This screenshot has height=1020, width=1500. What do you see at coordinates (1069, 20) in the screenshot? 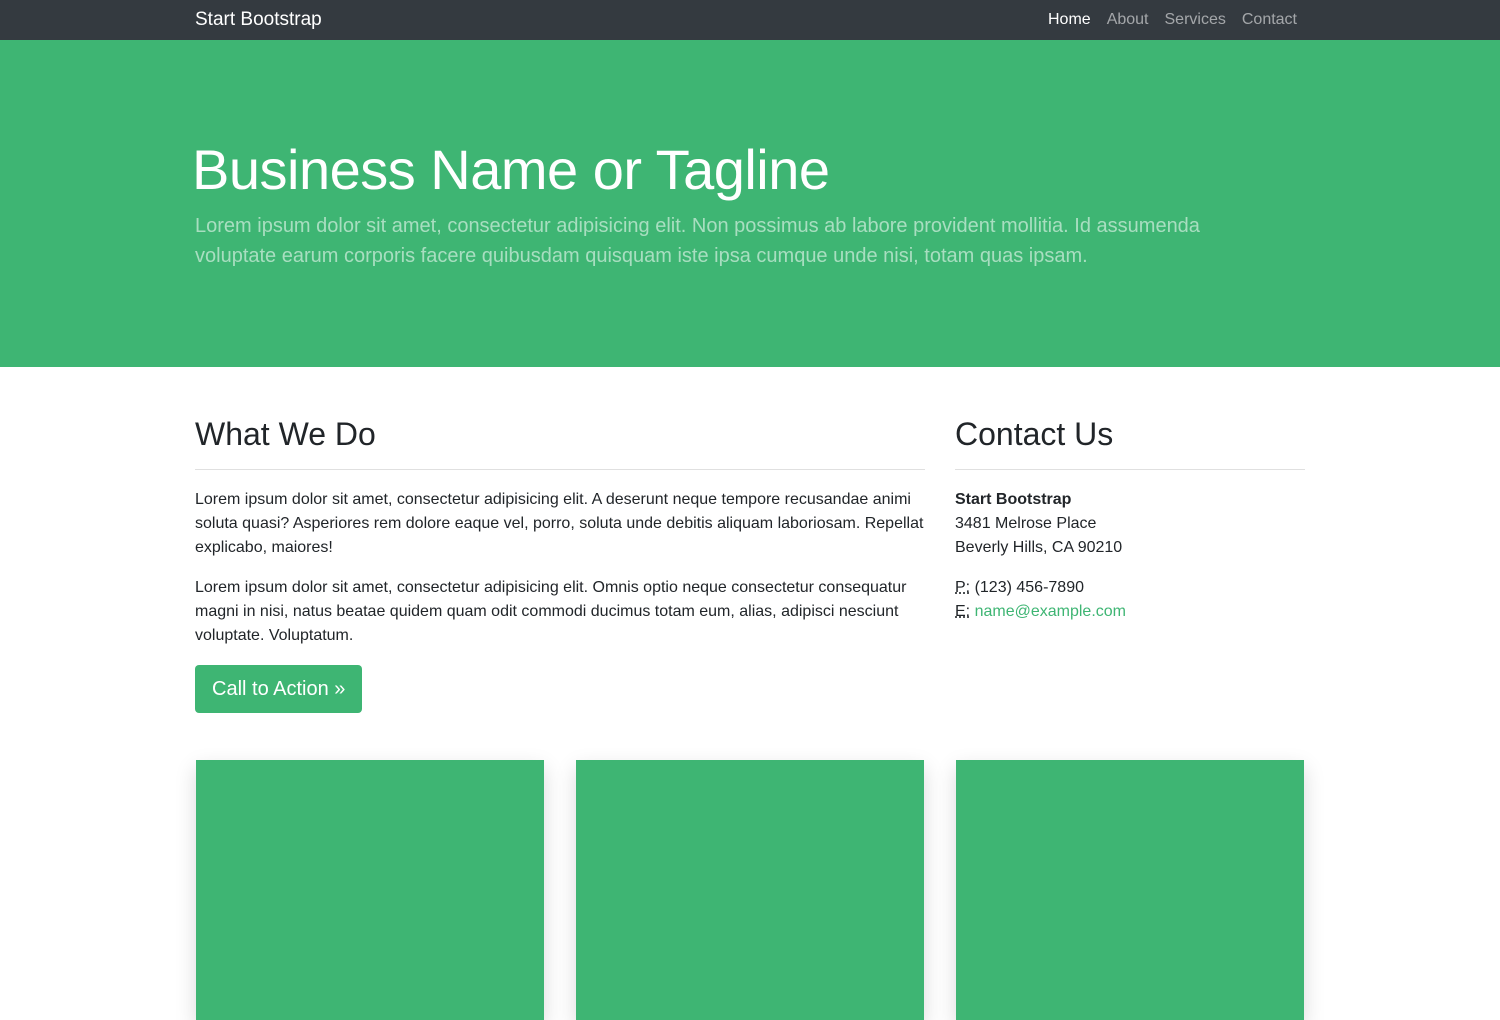
I see `nav-link-home: Home` at bounding box center [1069, 20].